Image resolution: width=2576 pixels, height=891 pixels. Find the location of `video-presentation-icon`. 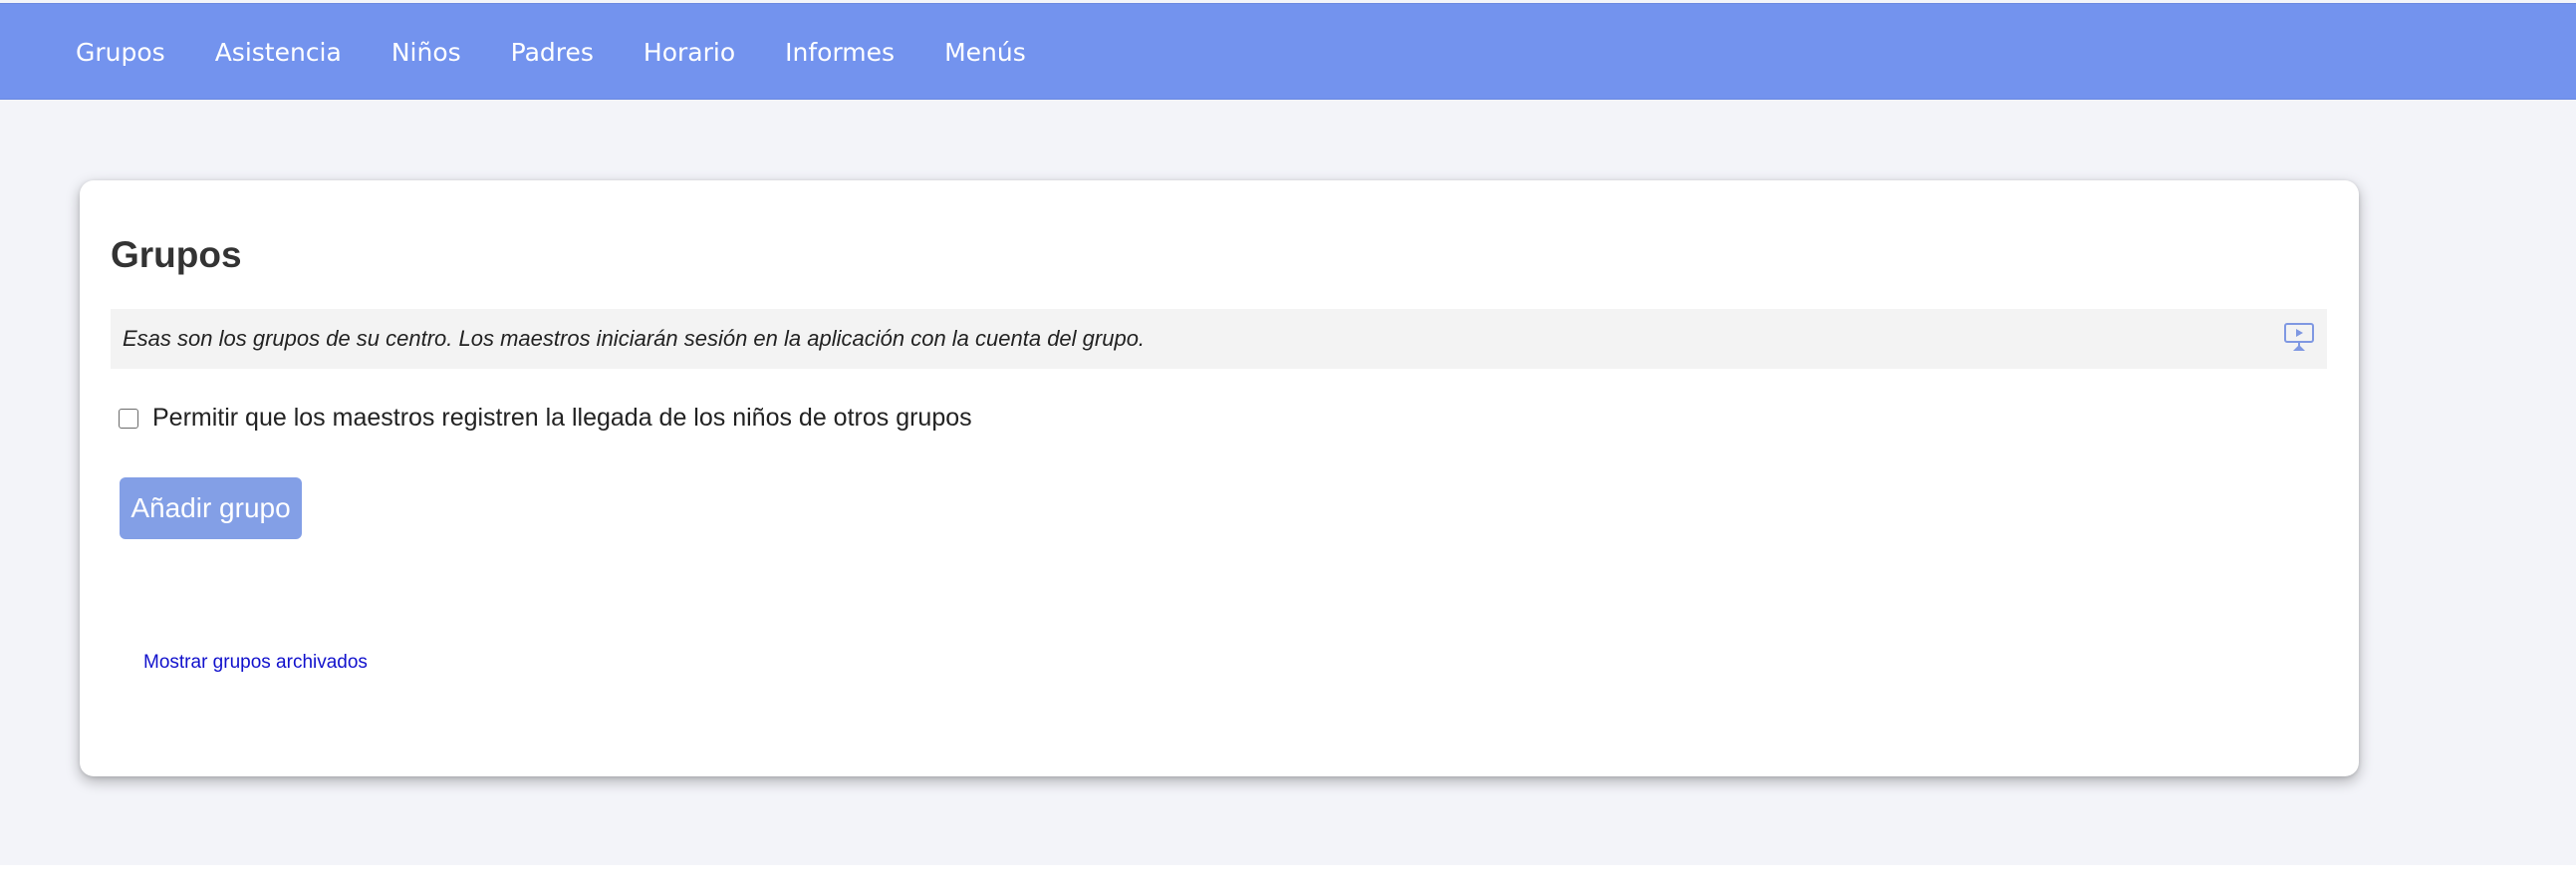

video-presentation-icon is located at coordinates (2299, 337).